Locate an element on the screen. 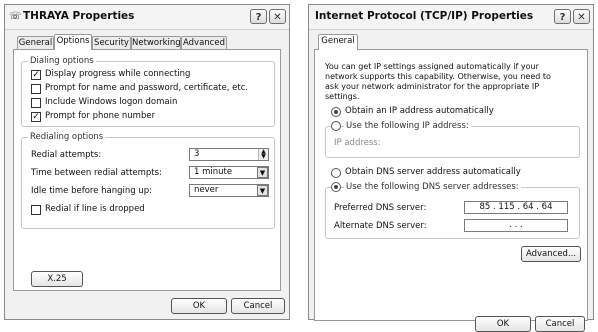 The width and height of the screenshot is (598, 332). include-logon-domain-checkbox is located at coordinates (36, 103).